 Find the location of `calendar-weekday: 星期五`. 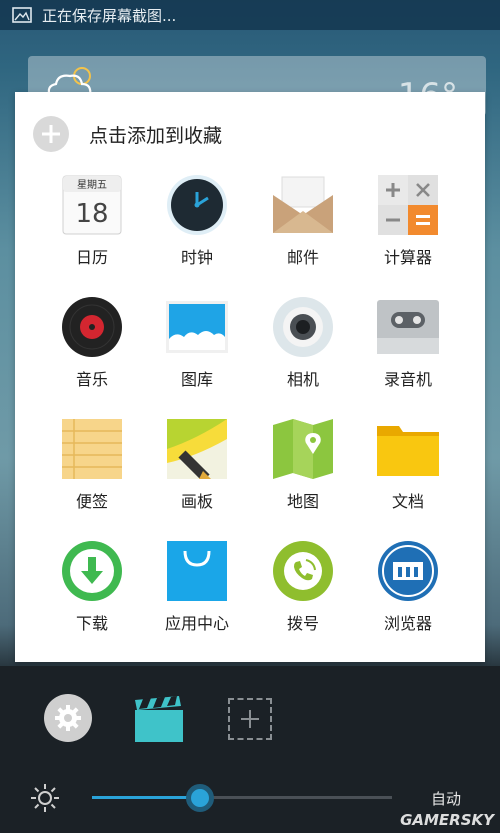

calendar-weekday: 星期五 is located at coordinates (92, 185).